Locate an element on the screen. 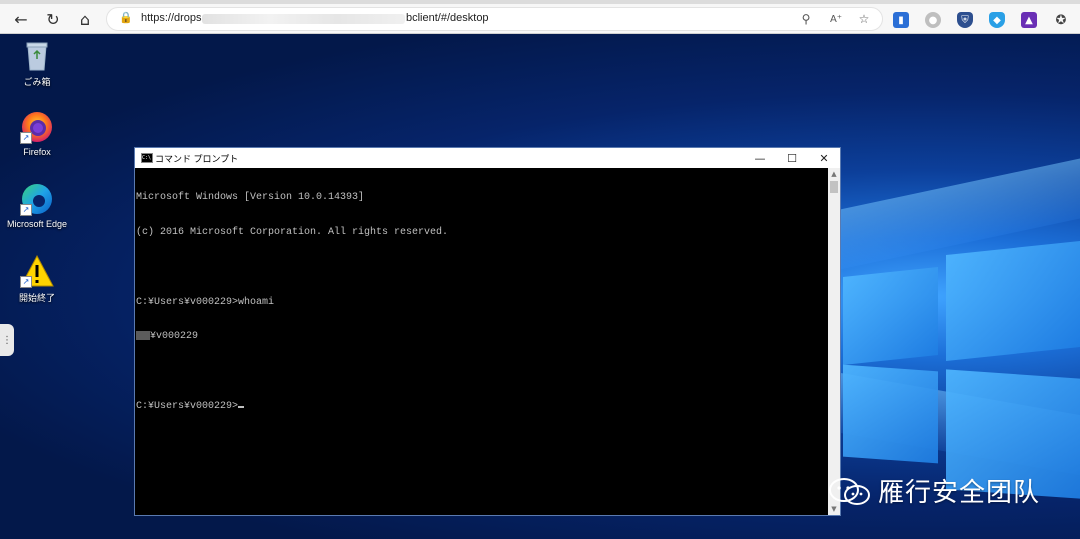 The image size is (1080, 539). whoami-user: ¥v000229 is located at coordinates (174, 337).